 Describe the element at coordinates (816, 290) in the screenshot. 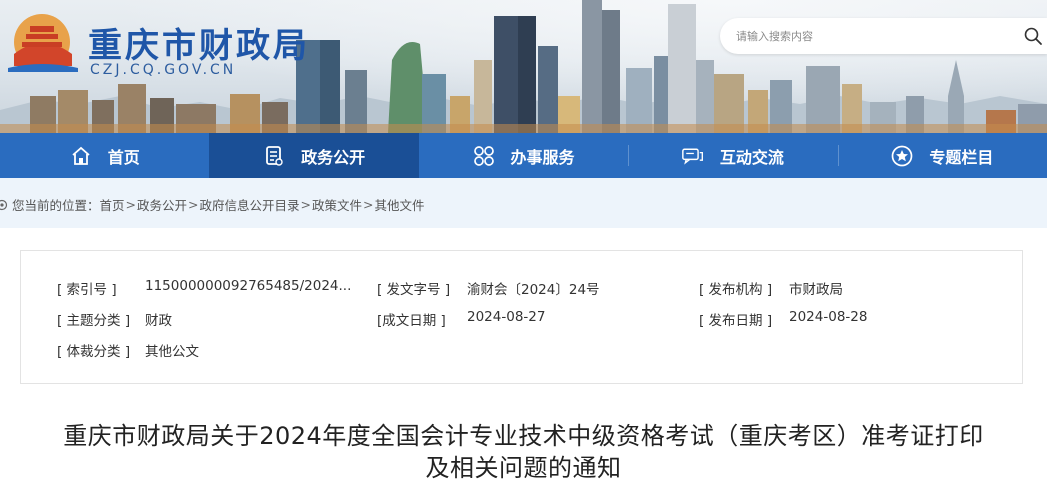

I see `publisher-value: 市财政局` at that location.